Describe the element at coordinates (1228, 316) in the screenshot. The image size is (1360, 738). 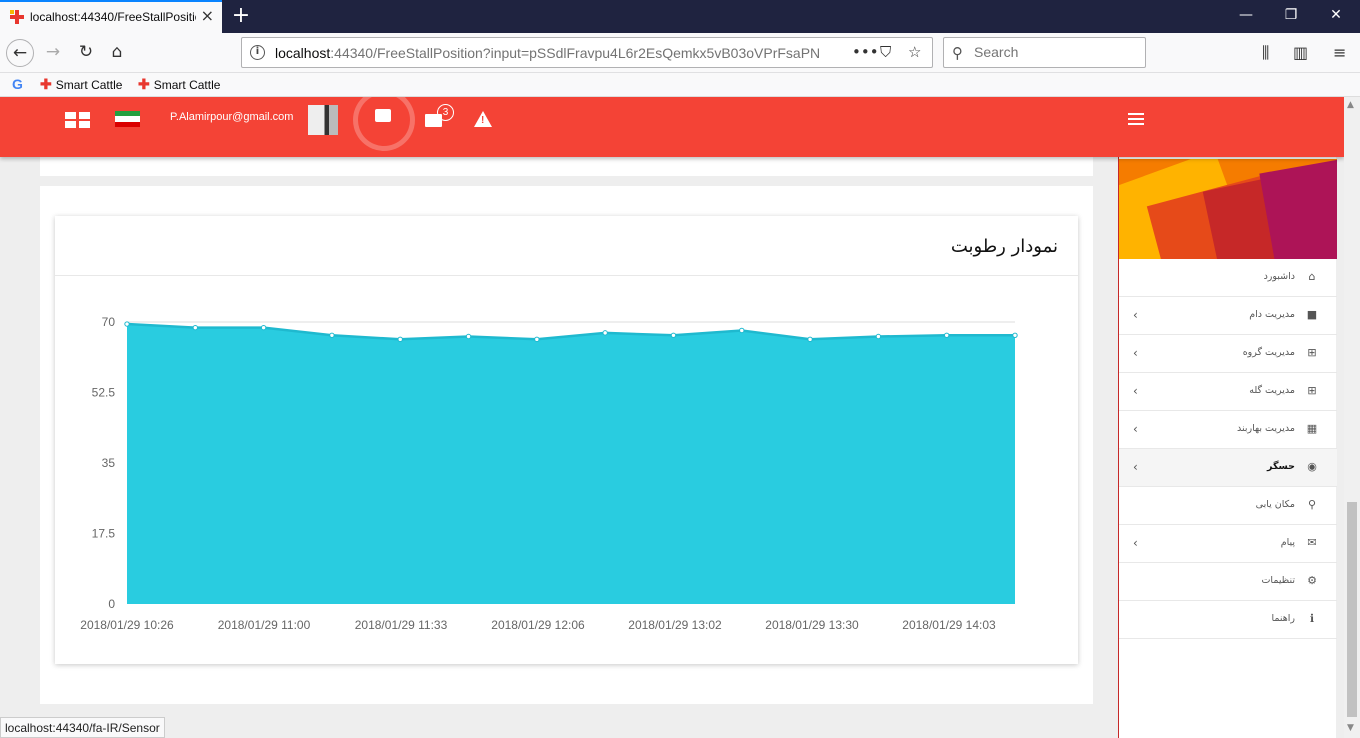
I see `sidebar-item: ■ مدیریت دام ‹` at that location.